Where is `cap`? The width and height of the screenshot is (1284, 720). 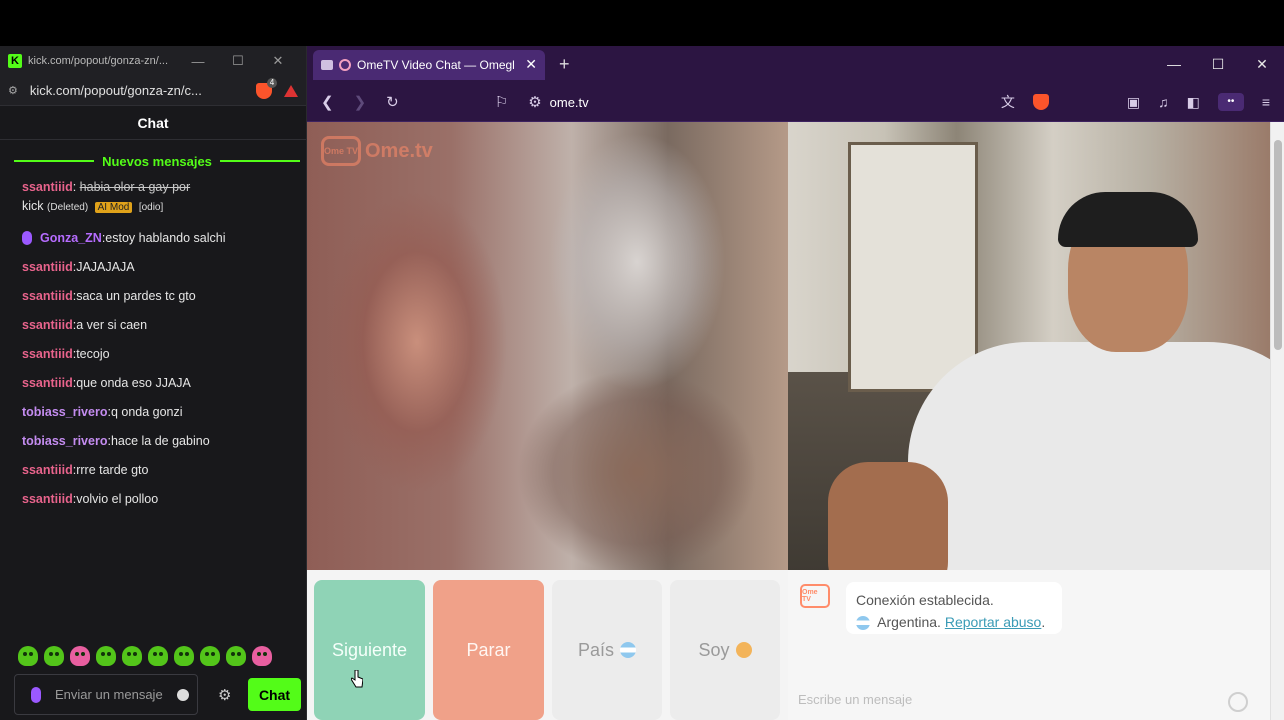
cap is located at coordinates (1128, 219).